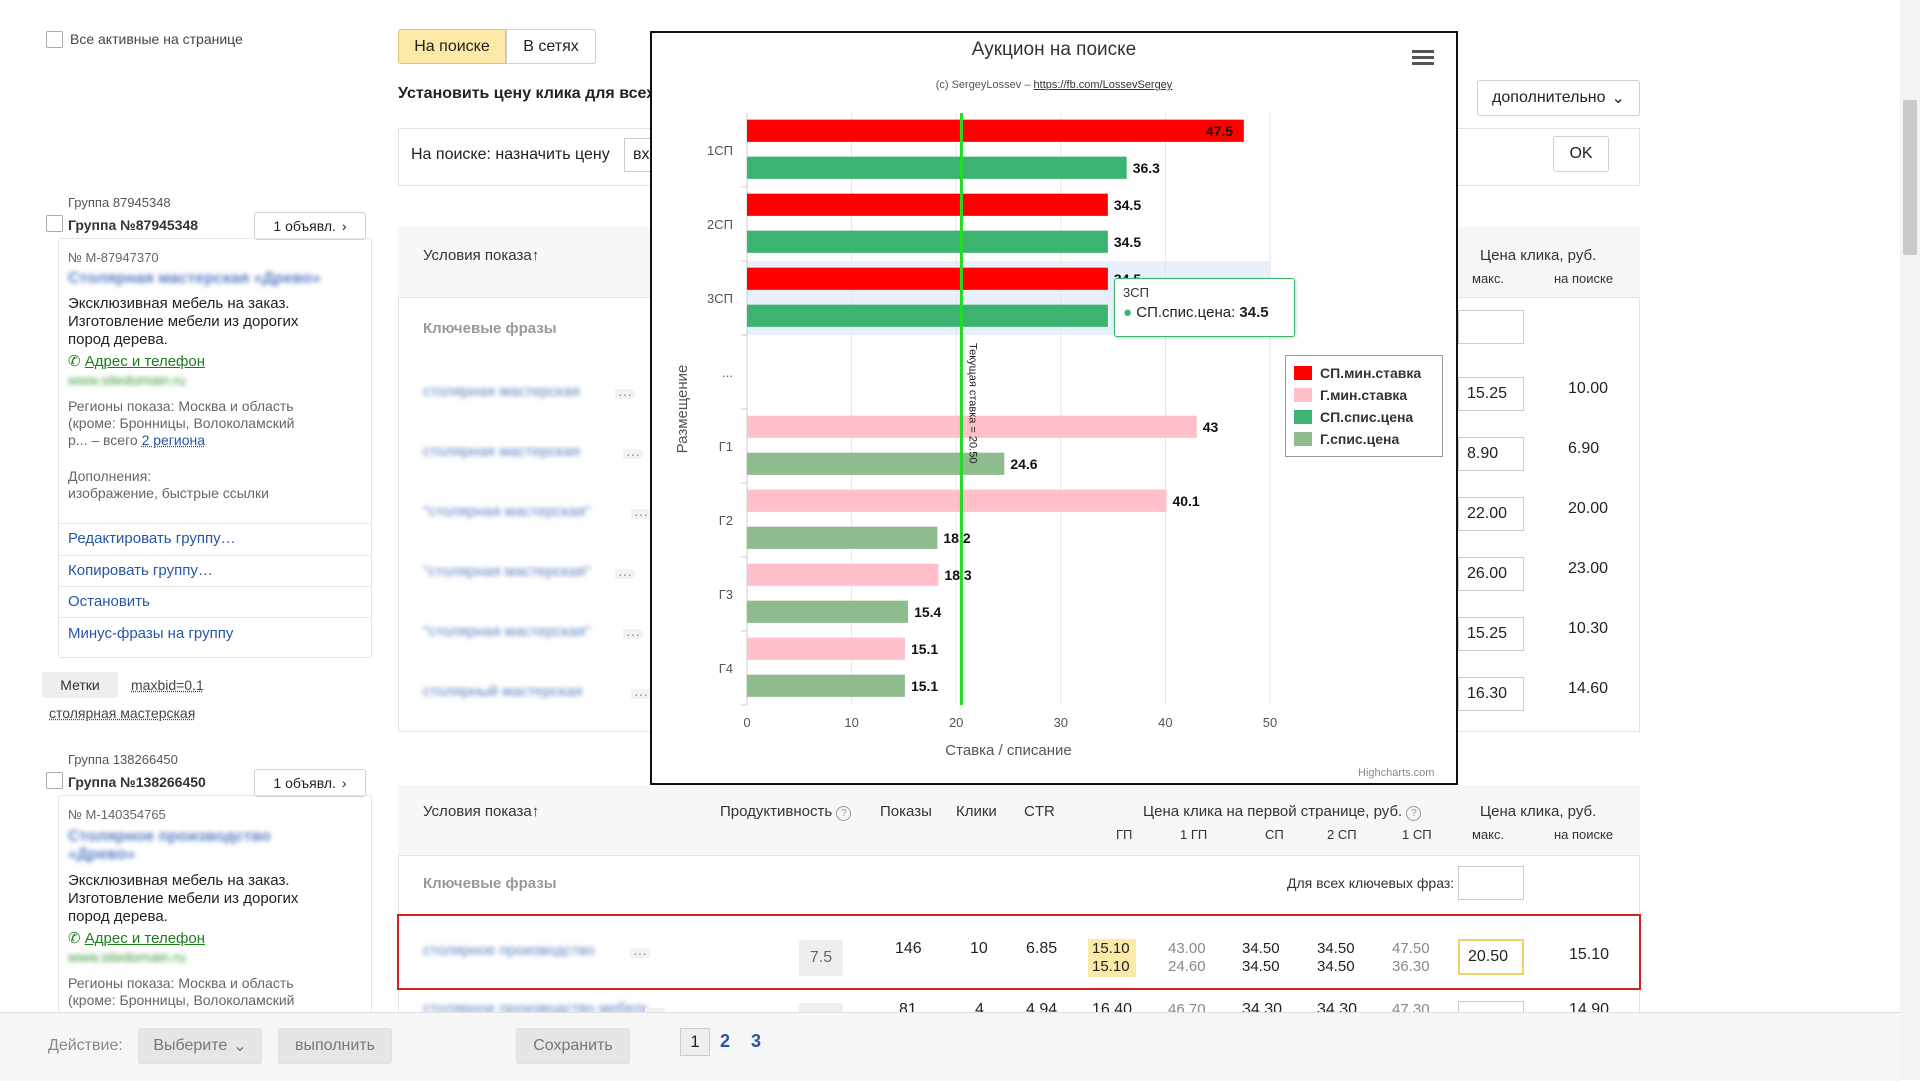  What do you see at coordinates (109, 601) in the screenshot?
I see `stop-group-link: Остановить` at bounding box center [109, 601].